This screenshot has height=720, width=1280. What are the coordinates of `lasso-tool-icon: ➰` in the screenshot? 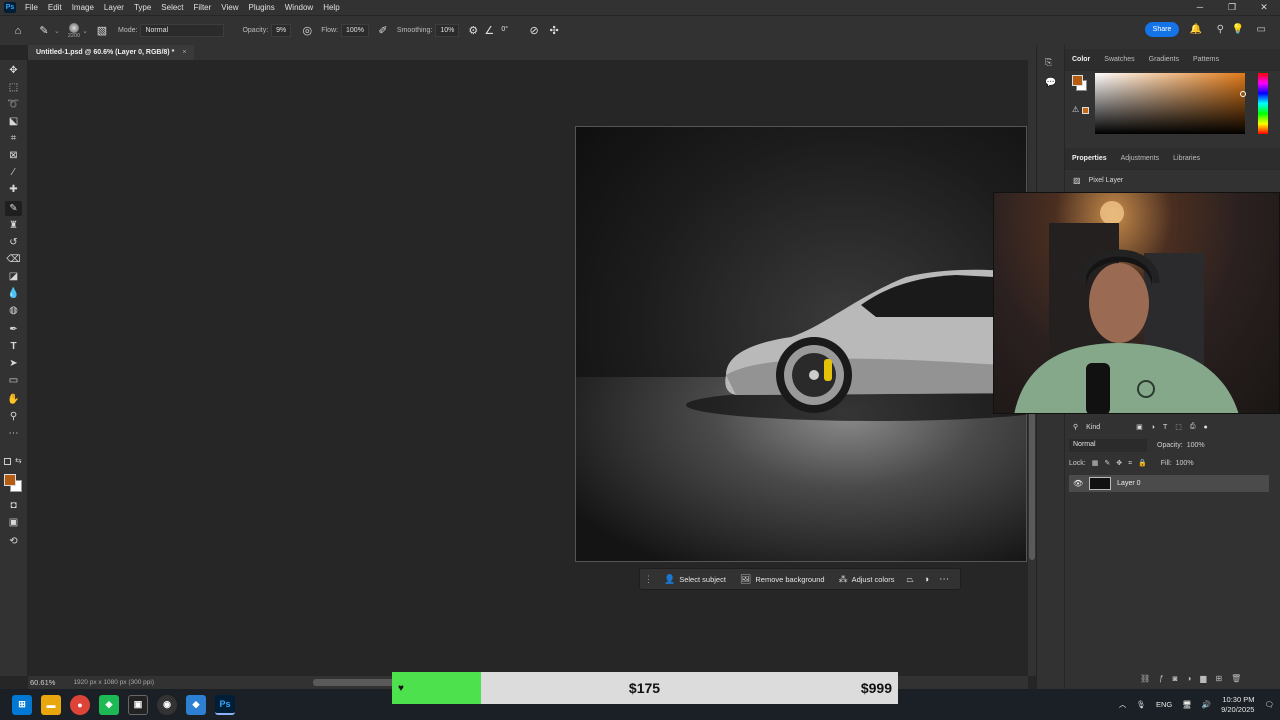 It's located at (13, 104).